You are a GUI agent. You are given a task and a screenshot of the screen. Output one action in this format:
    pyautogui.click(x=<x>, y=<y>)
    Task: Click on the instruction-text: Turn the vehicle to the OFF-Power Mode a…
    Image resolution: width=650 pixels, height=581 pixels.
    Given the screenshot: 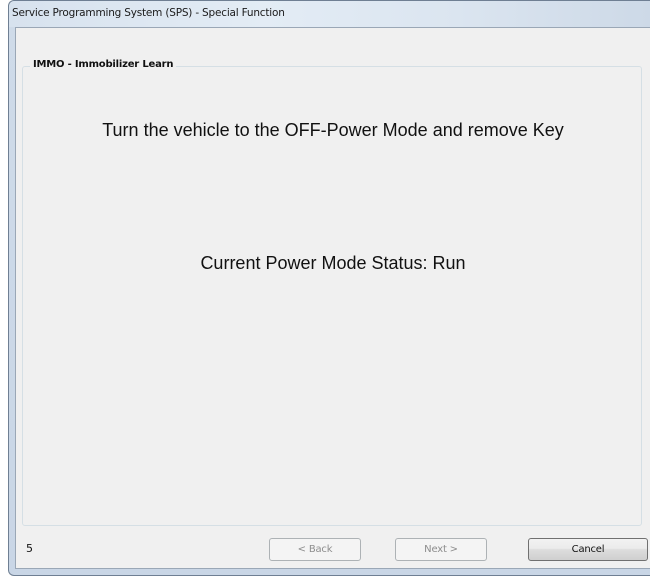 What is the action you would take?
    pyautogui.click(x=333, y=130)
    